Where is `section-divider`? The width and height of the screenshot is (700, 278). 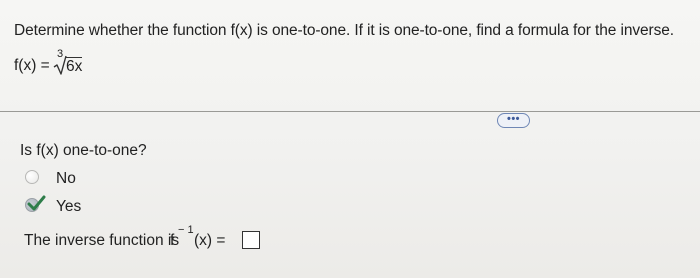
section-divider is located at coordinates (350, 111).